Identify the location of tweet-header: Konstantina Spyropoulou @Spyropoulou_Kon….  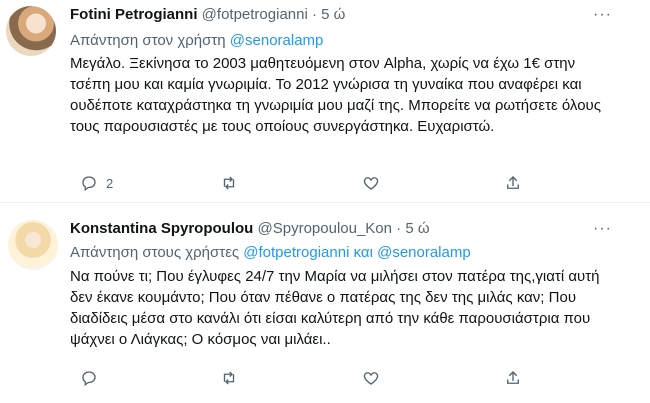
(250, 229).